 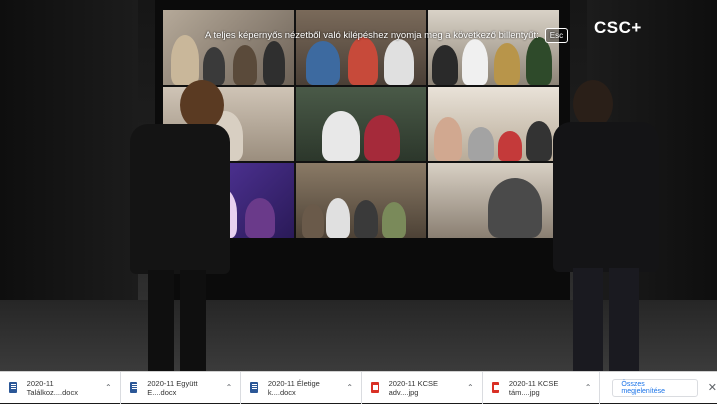 I want to click on download-item: 2020-11 Együtt E....docx ⌃, so click(x=181, y=387).